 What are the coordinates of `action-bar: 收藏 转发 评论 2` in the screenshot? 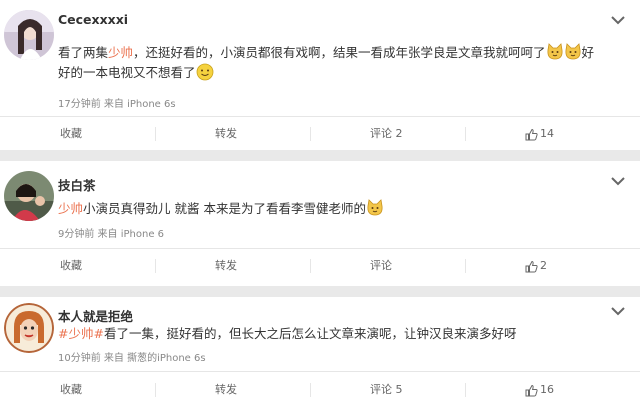 It's located at (320, 266).